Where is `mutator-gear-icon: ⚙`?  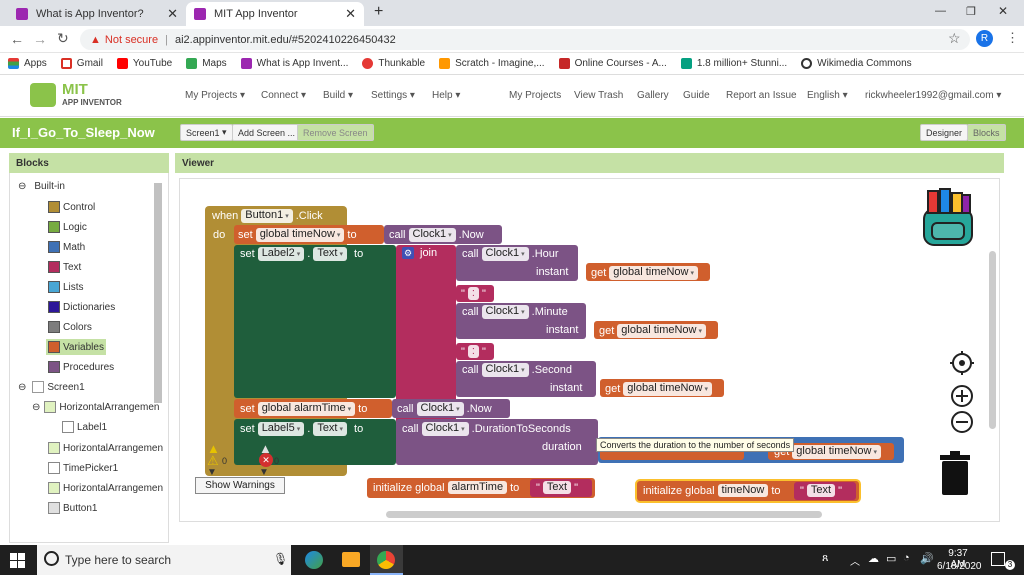
mutator-gear-icon: ⚙ is located at coordinates (408, 253).